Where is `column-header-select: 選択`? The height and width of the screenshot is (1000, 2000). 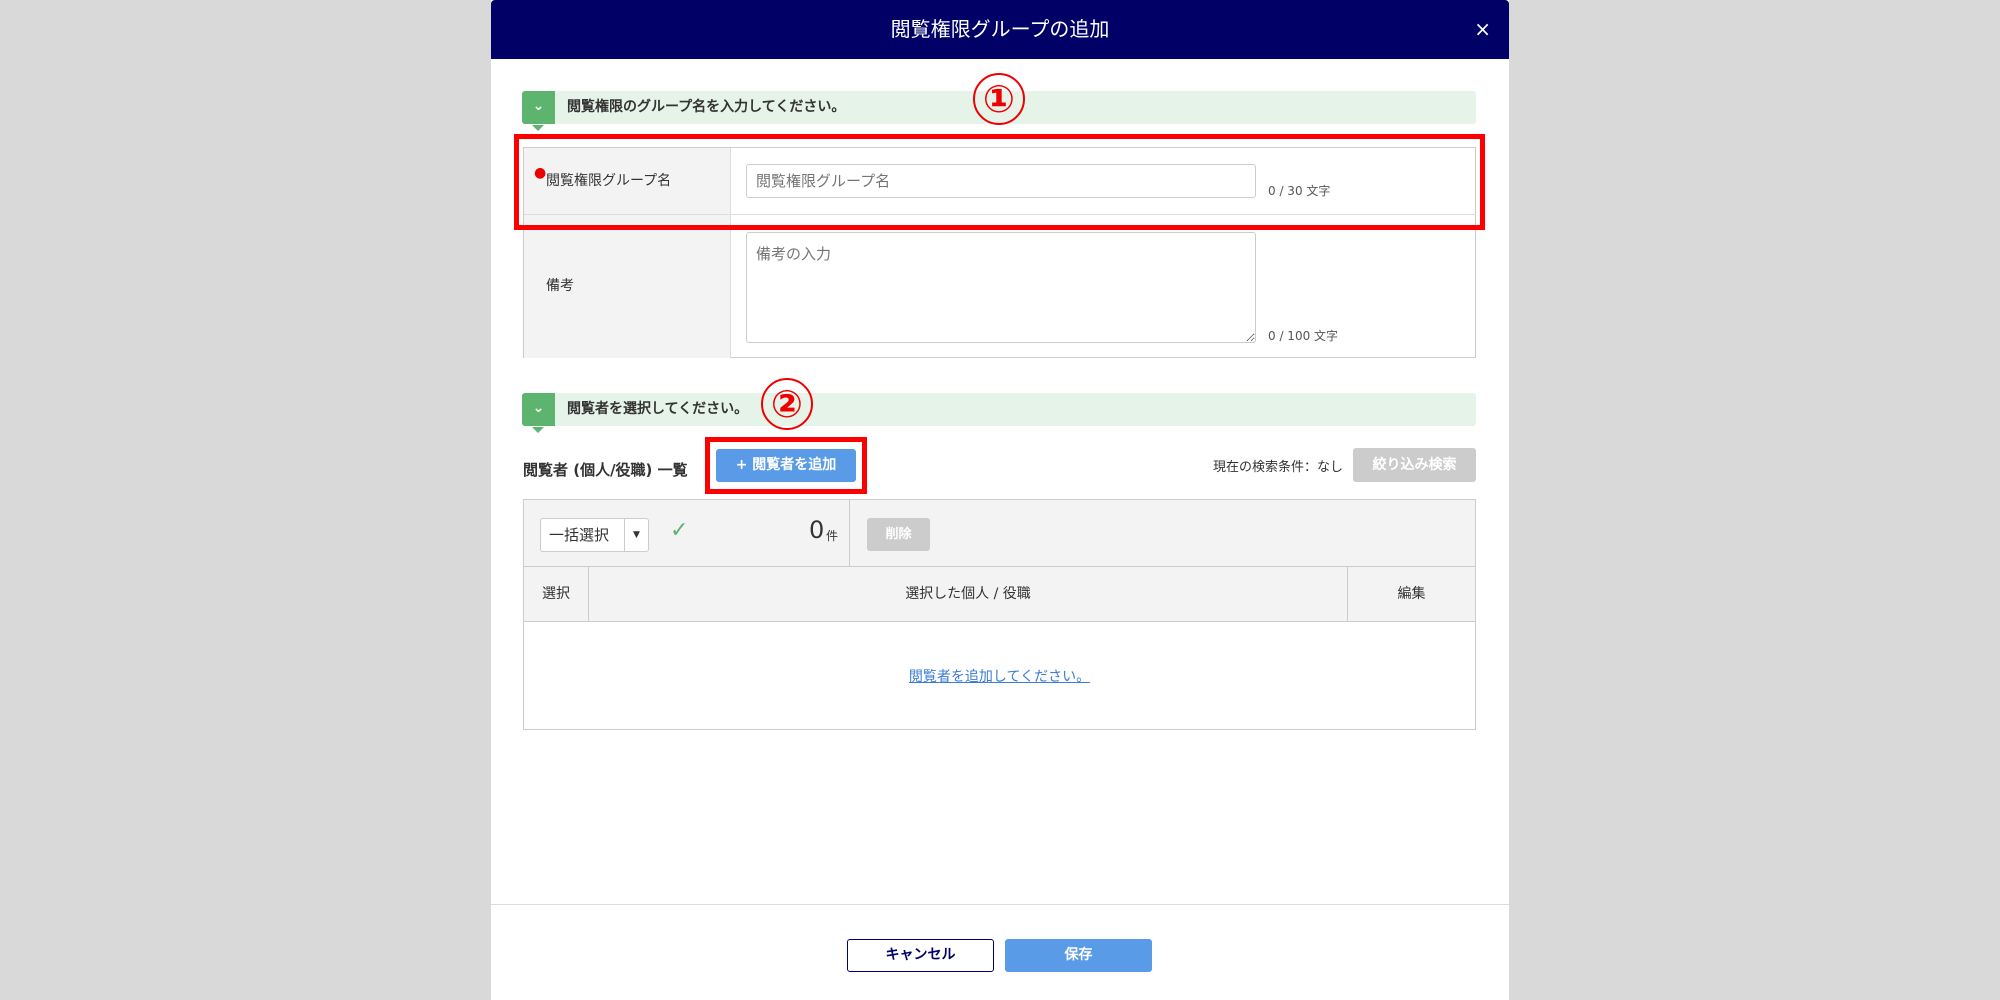 column-header-select: 選択 is located at coordinates (556, 594).